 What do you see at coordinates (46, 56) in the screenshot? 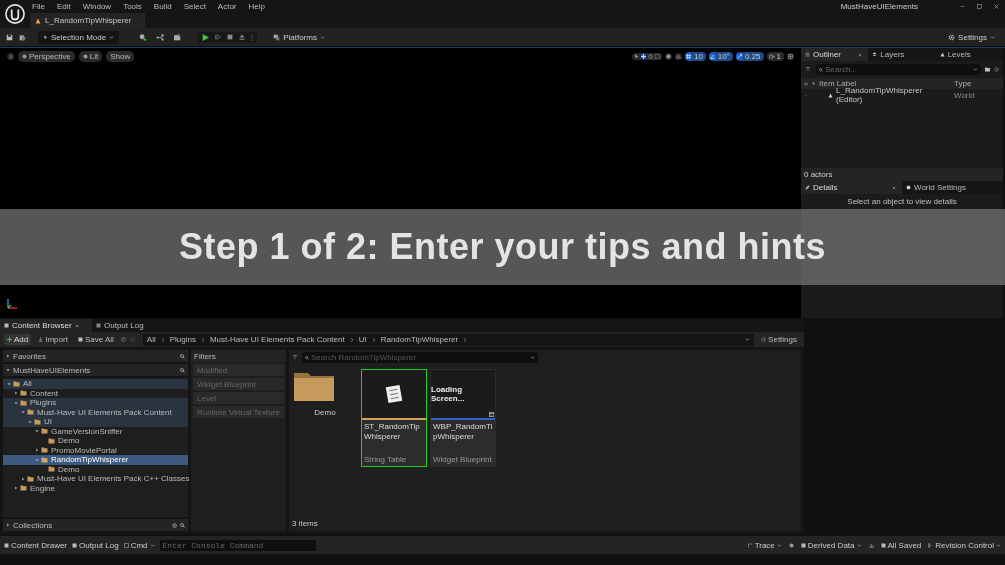
I see `viewport-button: Perspective` at bounding box center [46, 56].